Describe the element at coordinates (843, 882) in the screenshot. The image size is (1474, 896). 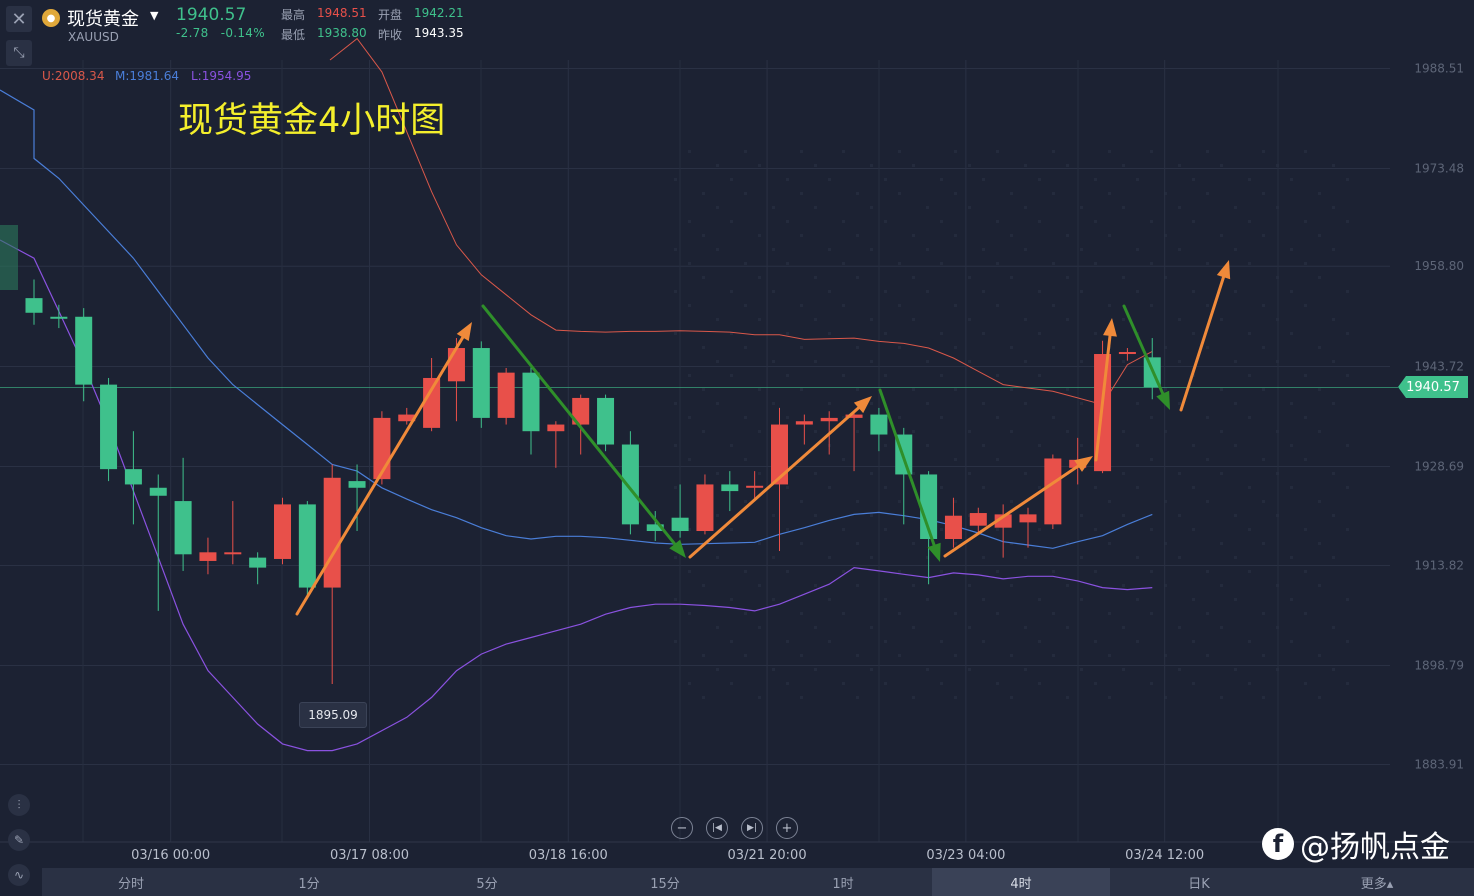
I see `tab-1hour: 1时` at that location.